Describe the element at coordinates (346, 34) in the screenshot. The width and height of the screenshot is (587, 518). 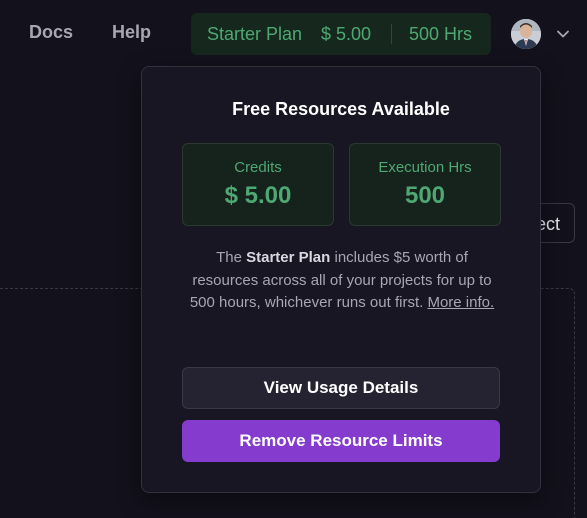
I see `plan-credits: $ 5.00` at that location.